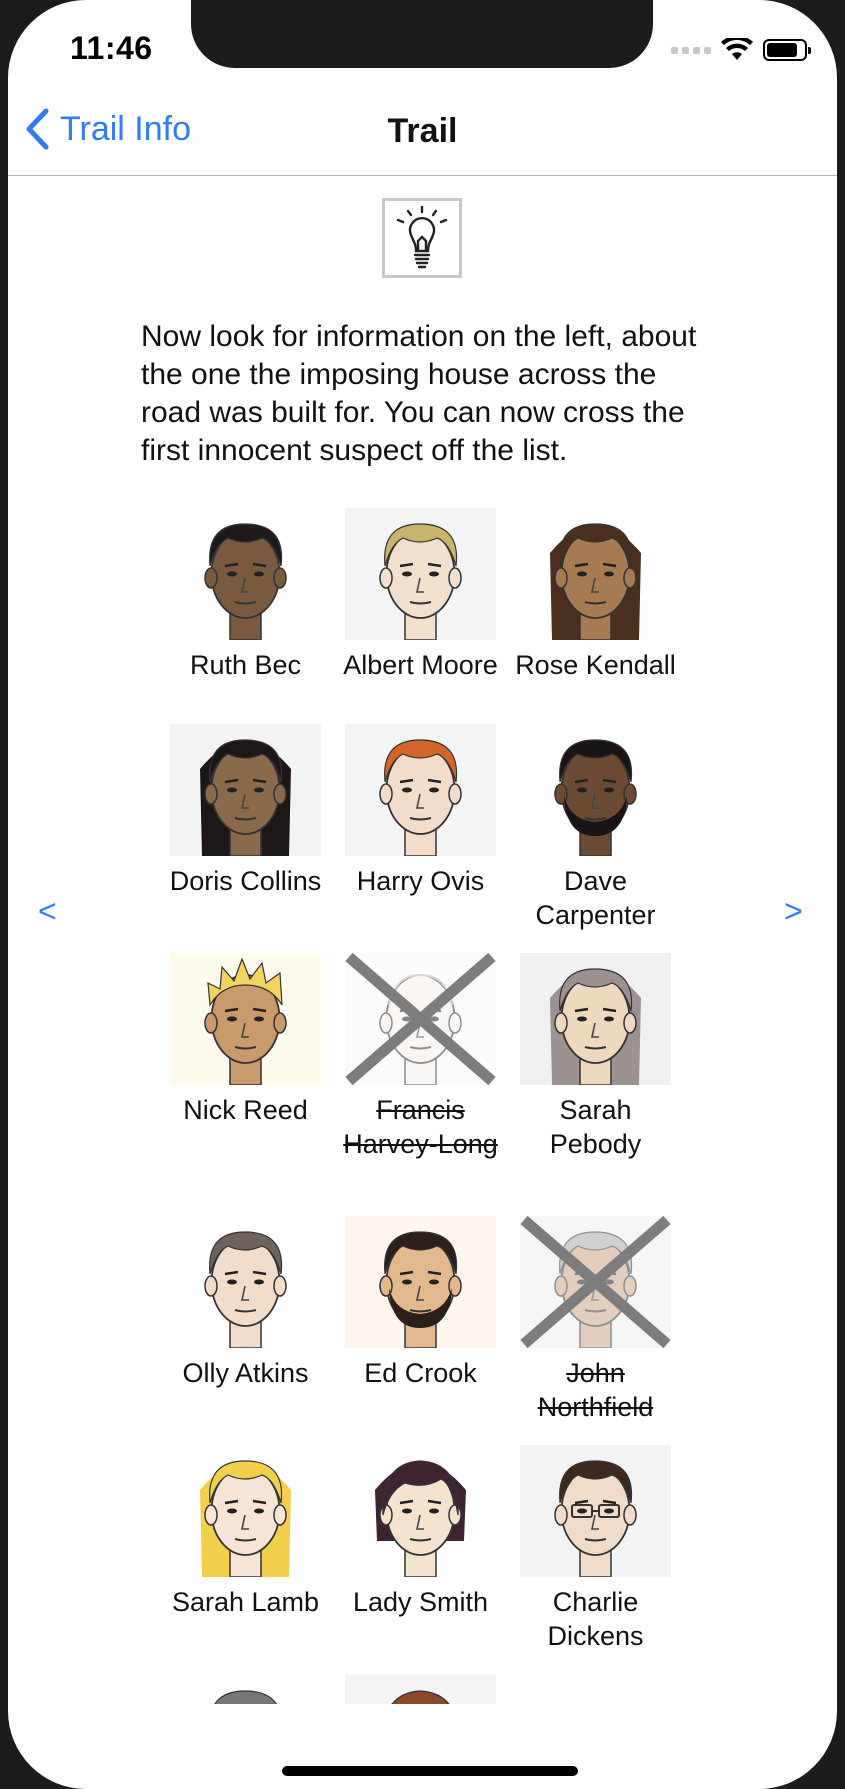 This screenshot has height=1789, width=845. Describe the element at coordinates (793, 911) in the screenshot. I see `next-page-button: >` at that location.